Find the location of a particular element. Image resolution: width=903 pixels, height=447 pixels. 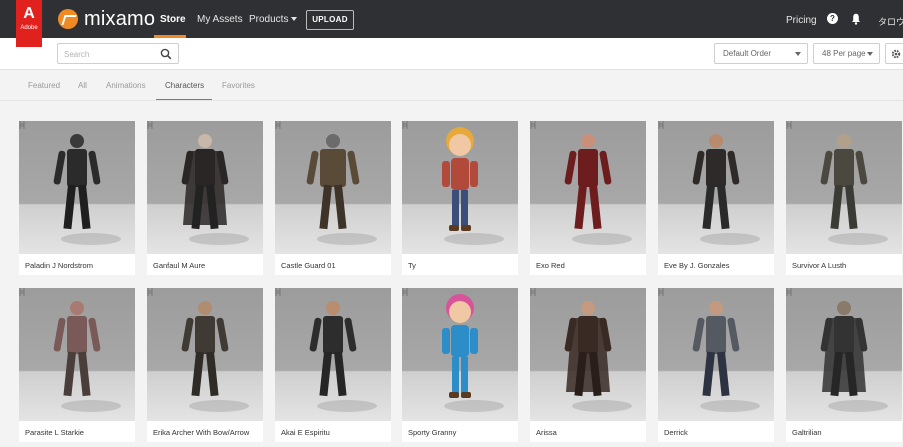

character-card: Castle Guard 01 is located at coordinates (333, 198).